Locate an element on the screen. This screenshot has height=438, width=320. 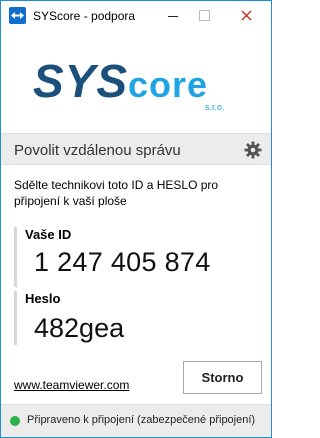
minimize-button is located at coordinates (173, 16).